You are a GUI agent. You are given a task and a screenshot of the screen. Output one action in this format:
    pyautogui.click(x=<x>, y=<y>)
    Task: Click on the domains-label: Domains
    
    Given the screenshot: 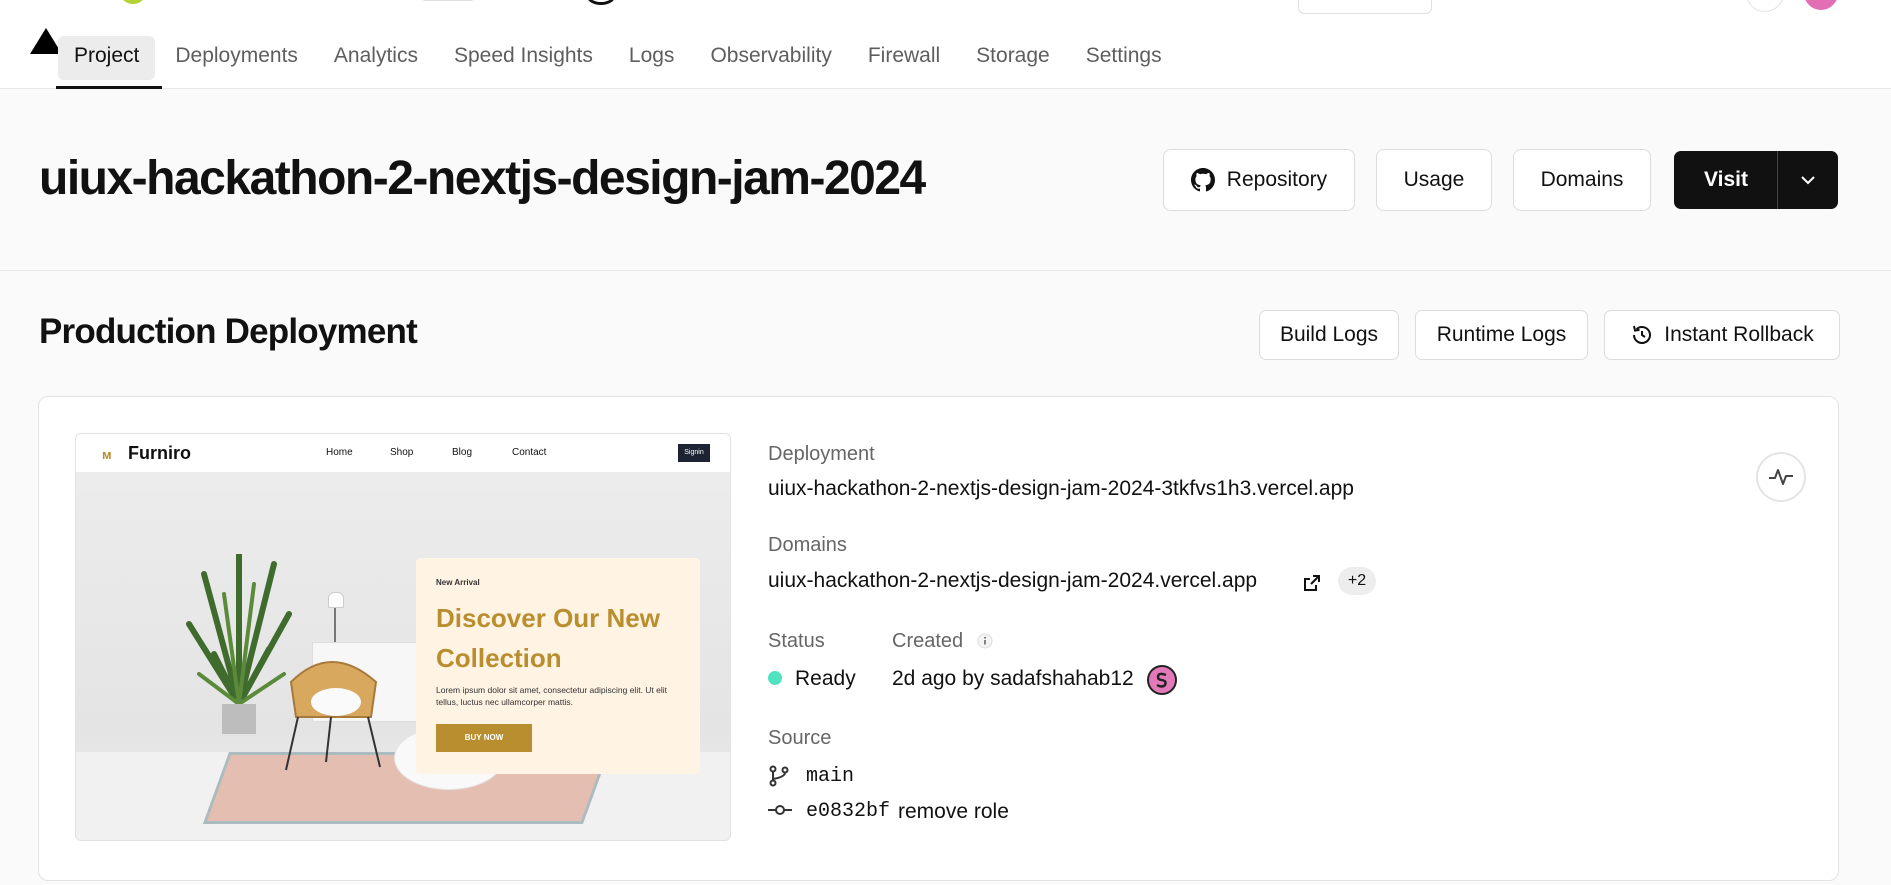 What is the action you would take?
    pyautogui.click(x=1582, y=179)
    